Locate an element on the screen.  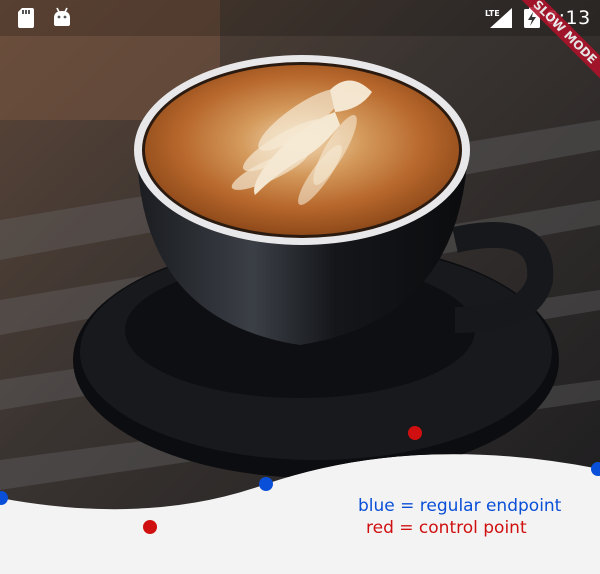
android-icon is located at coordinates (62, 16).